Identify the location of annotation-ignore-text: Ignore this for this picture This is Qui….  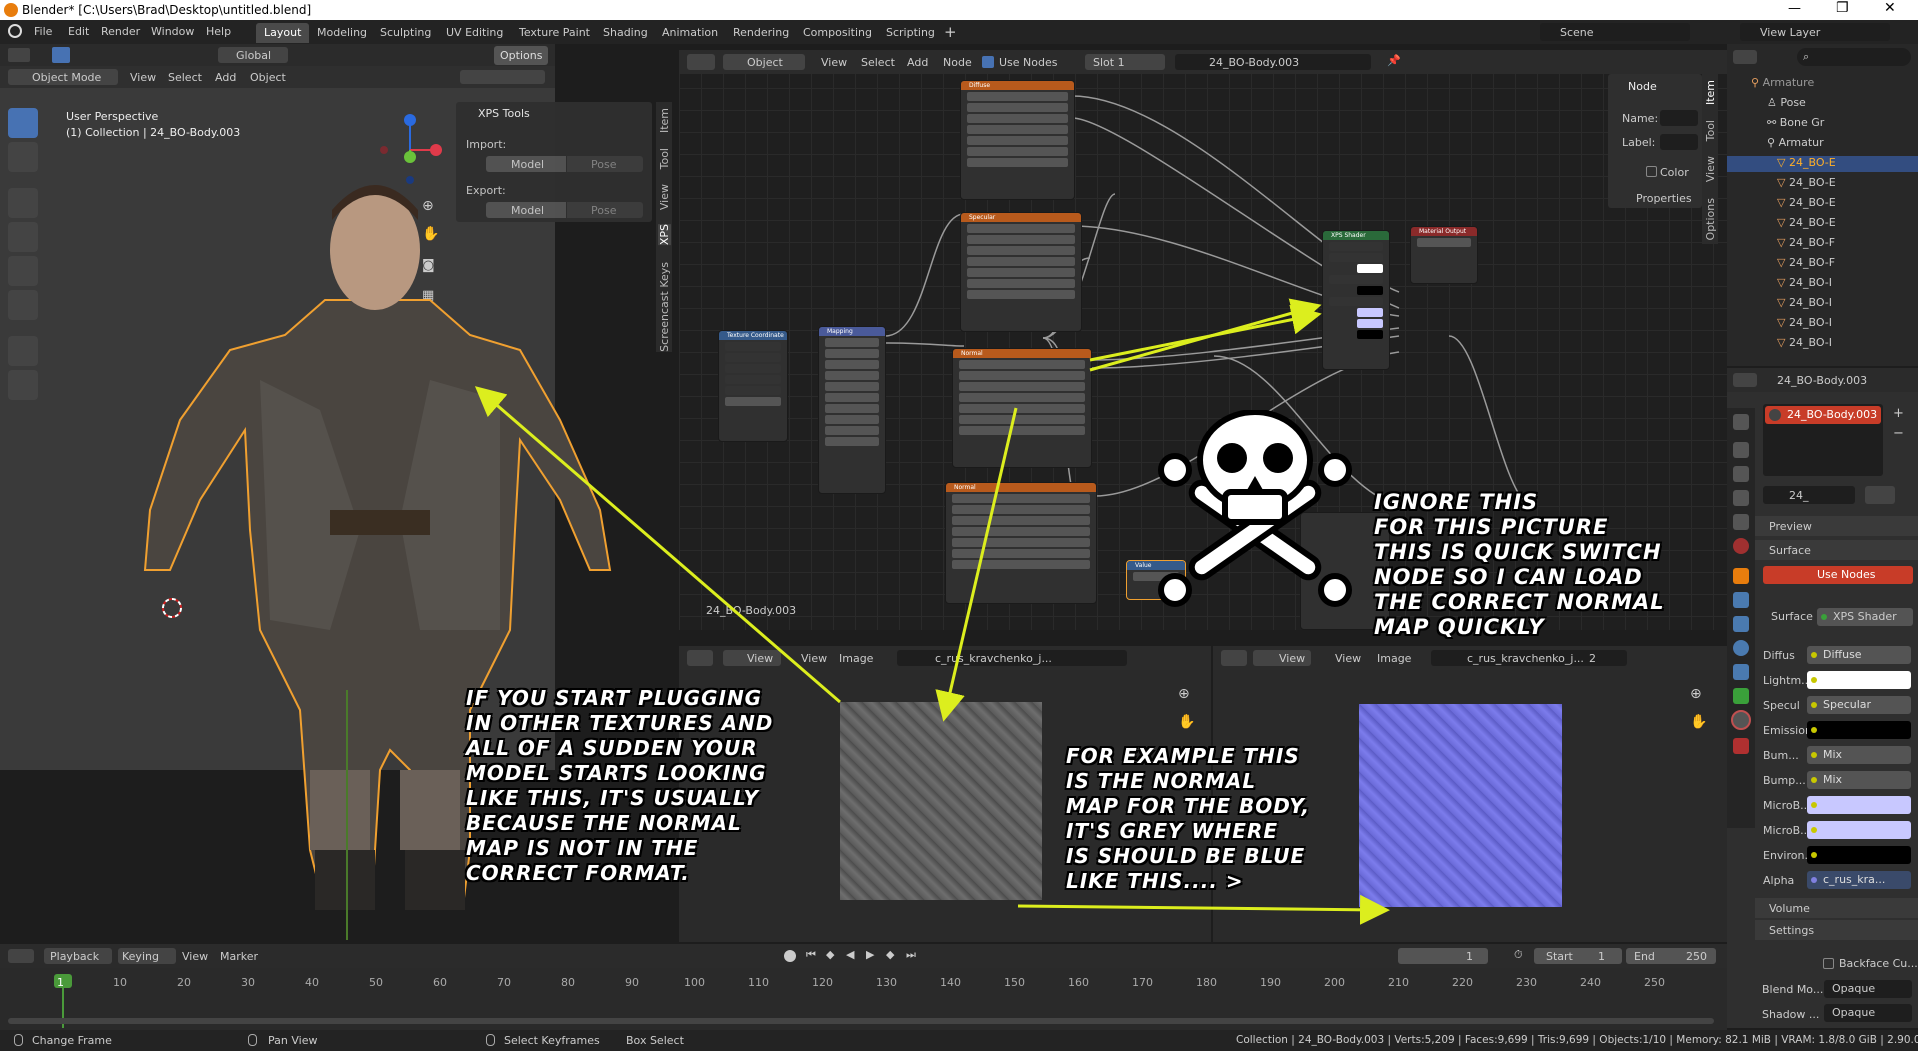
(1519, 564).